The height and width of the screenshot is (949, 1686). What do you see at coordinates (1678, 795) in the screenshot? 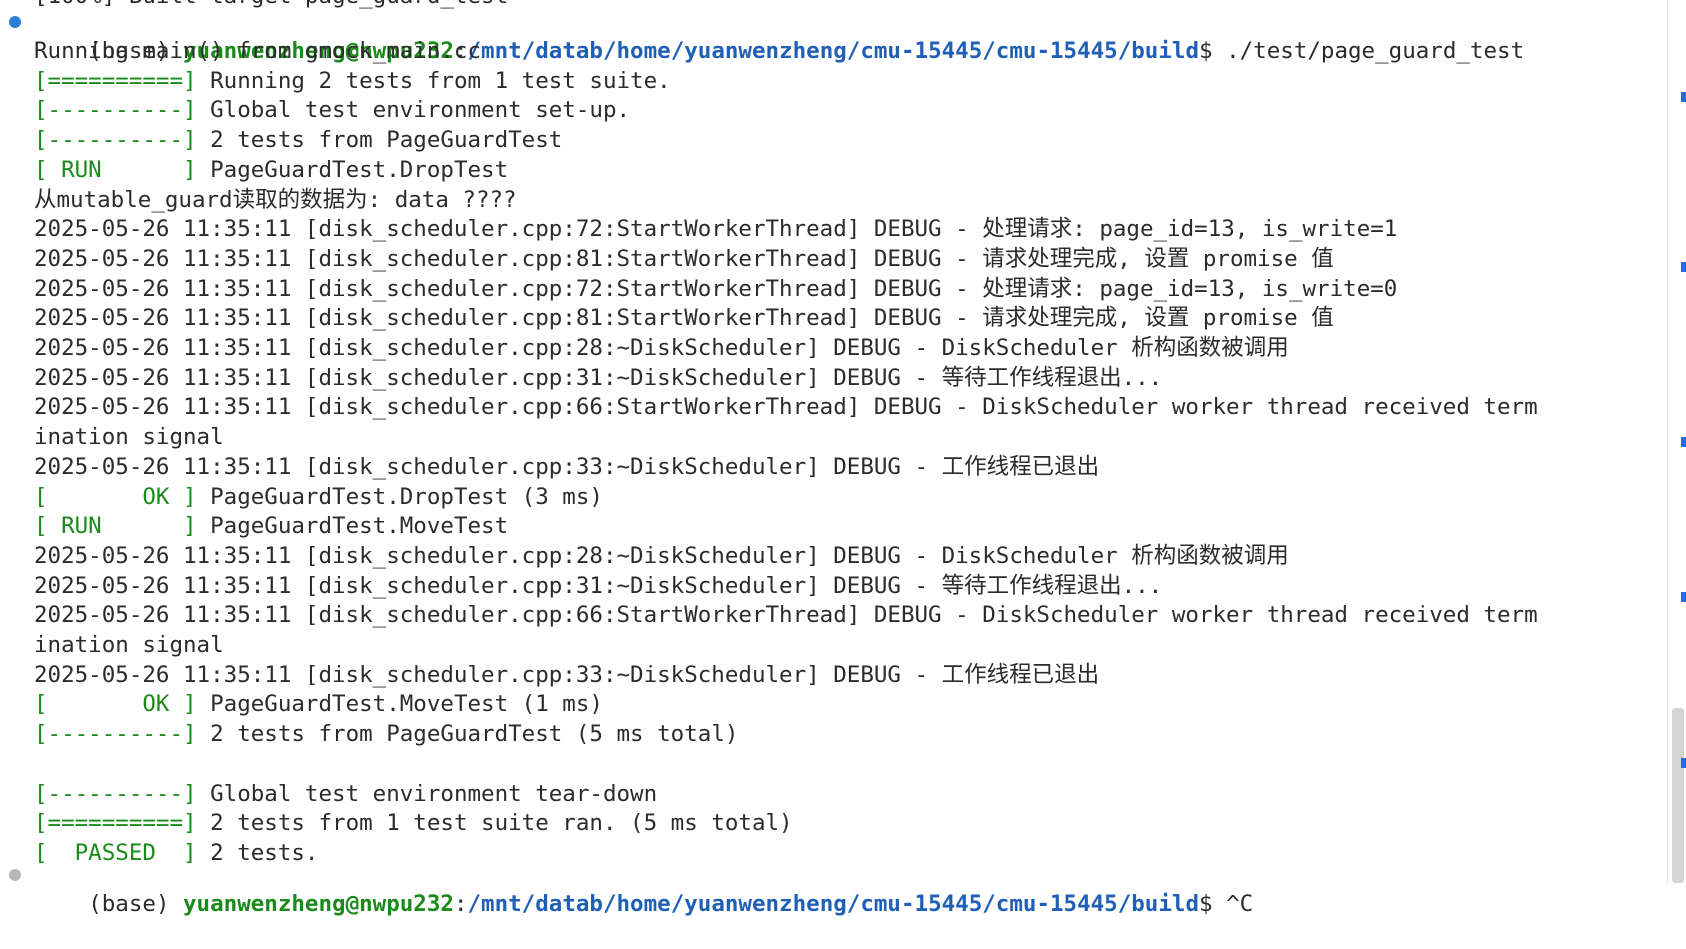
I see `scrollbar-thumb` at bounding box center [1678, 795].